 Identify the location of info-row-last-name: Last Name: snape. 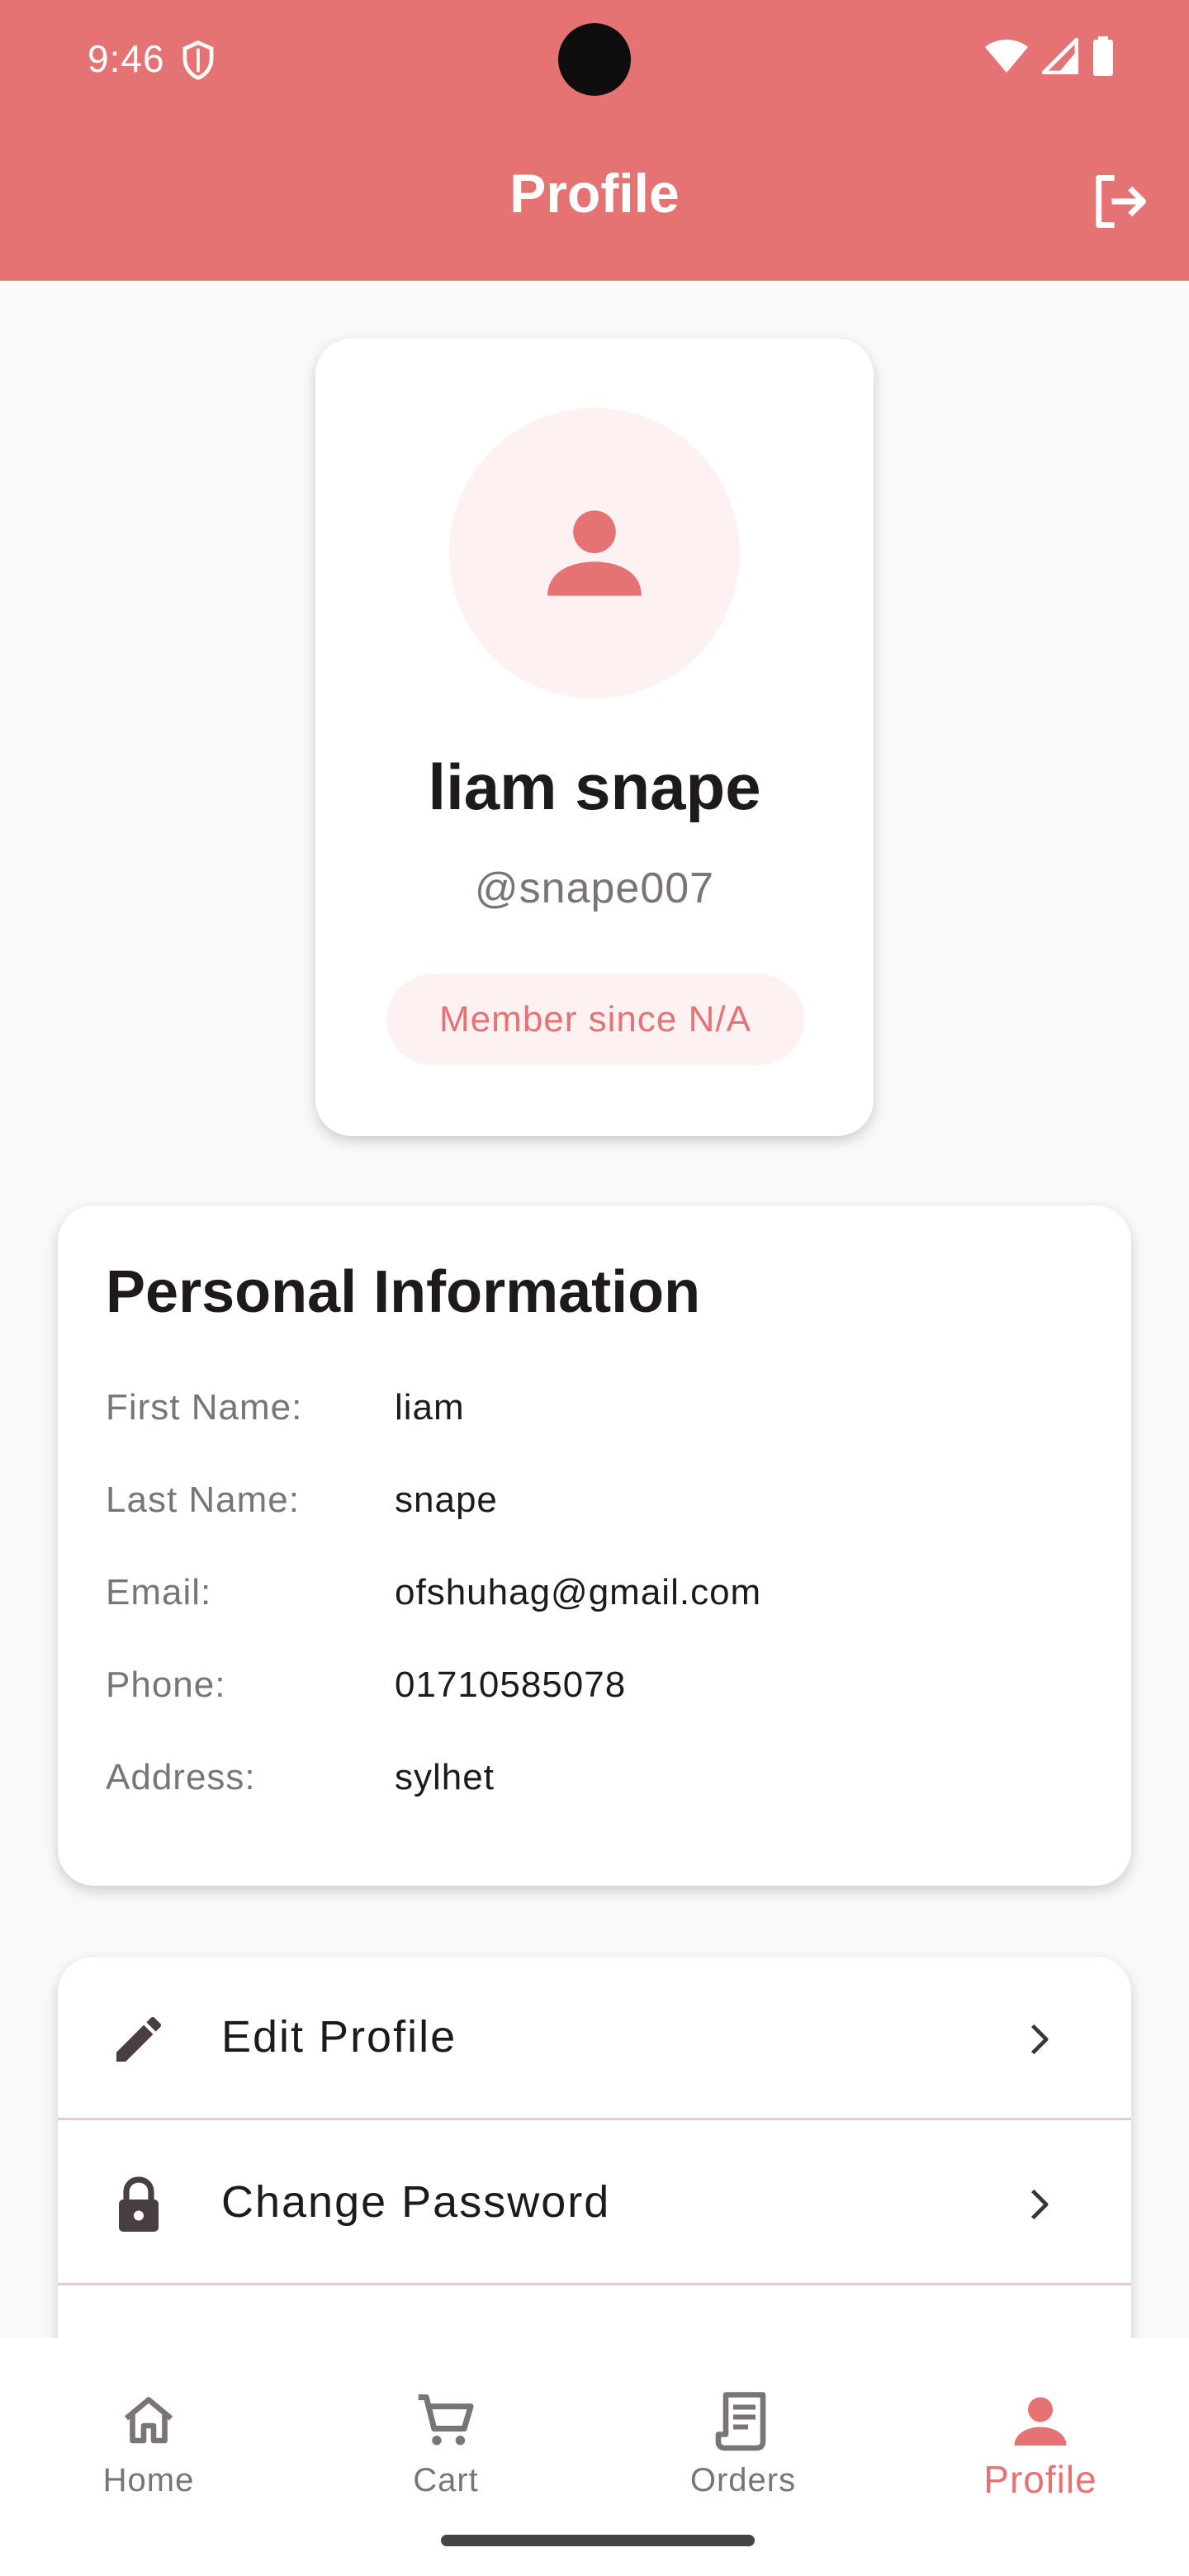
(601, 1504).